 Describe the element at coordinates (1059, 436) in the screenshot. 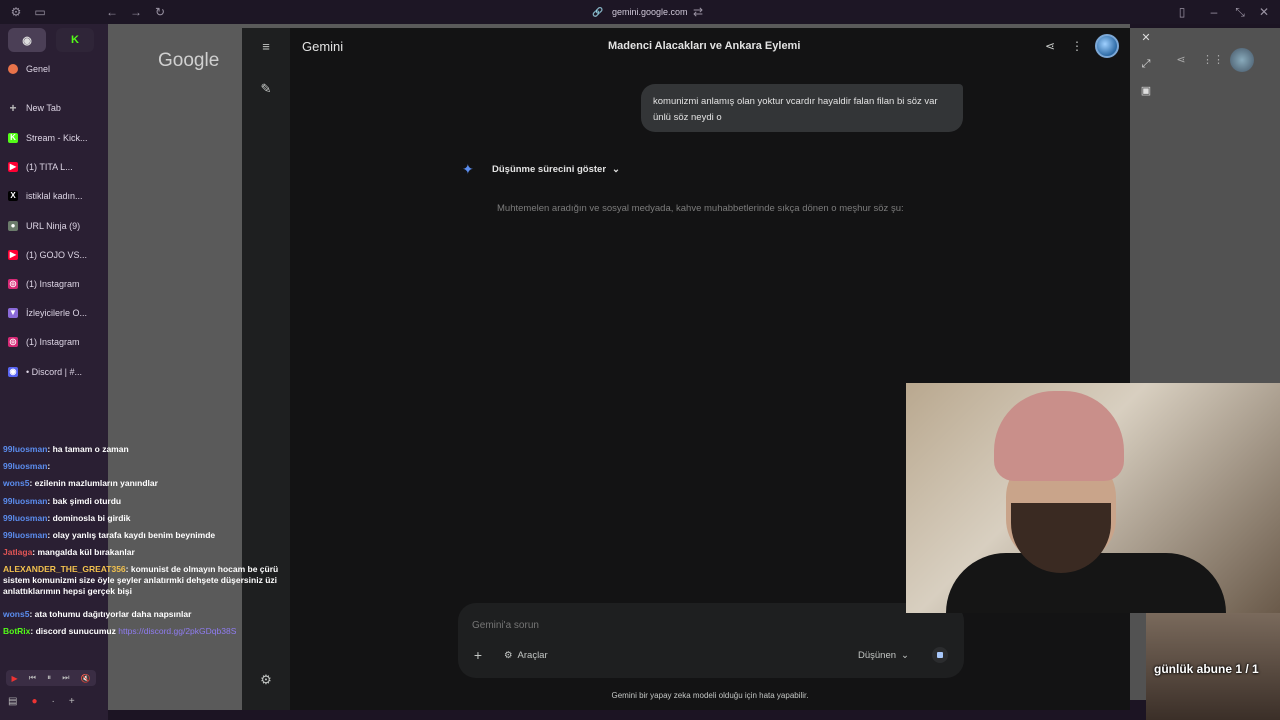

I see `webcam-person-hat` at that location.